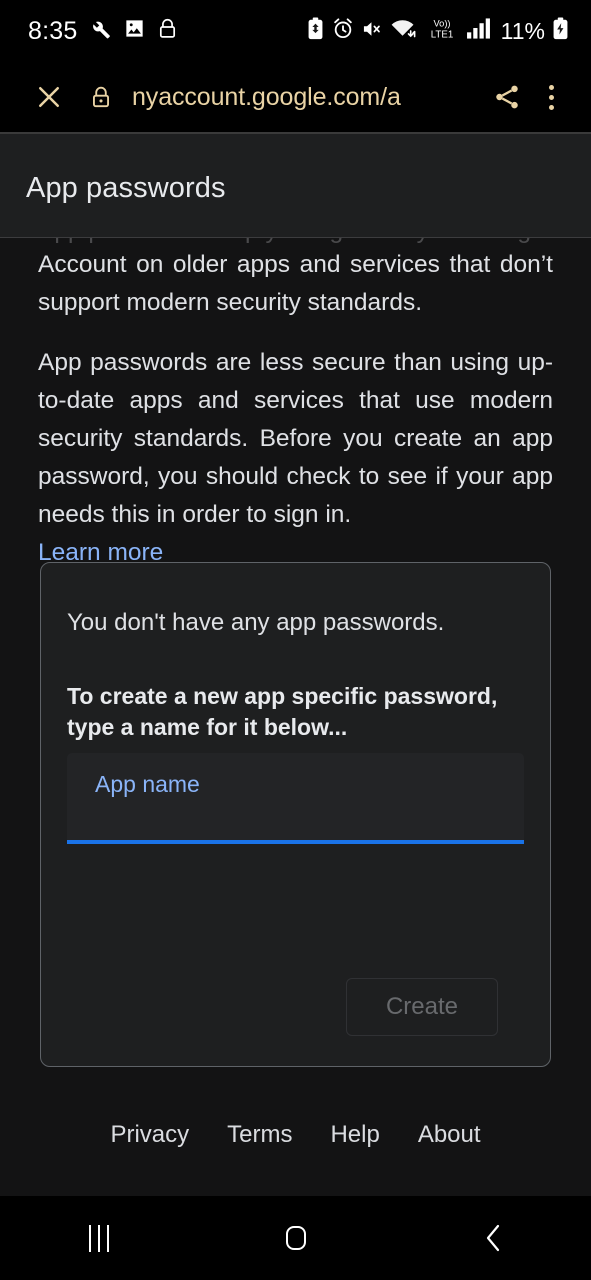 This screenshot has height=1280, width=591. What do you see at coordinates (49, 97) in the screenshot?
I see `close-icon` at bounding box center [49, 97].